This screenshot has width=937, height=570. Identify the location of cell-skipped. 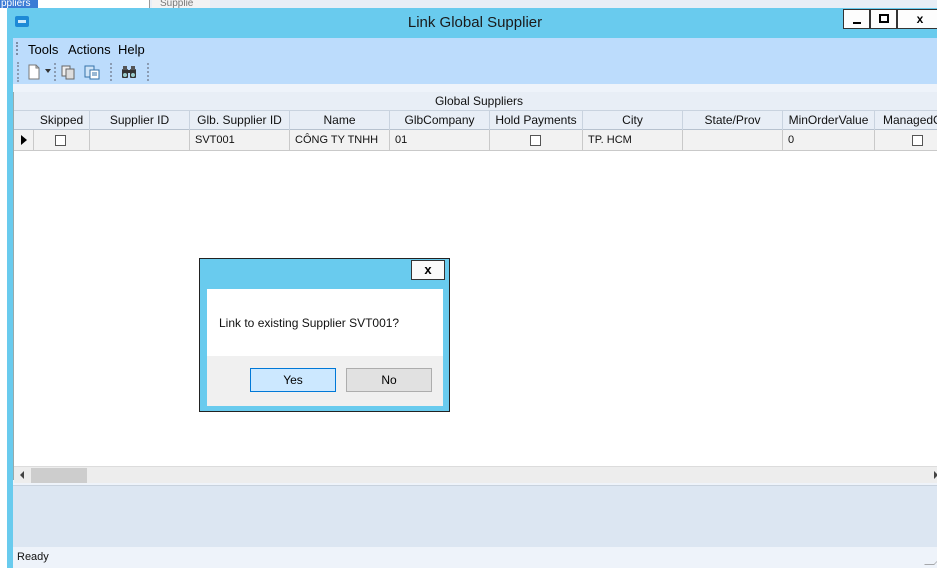
(62, 140).